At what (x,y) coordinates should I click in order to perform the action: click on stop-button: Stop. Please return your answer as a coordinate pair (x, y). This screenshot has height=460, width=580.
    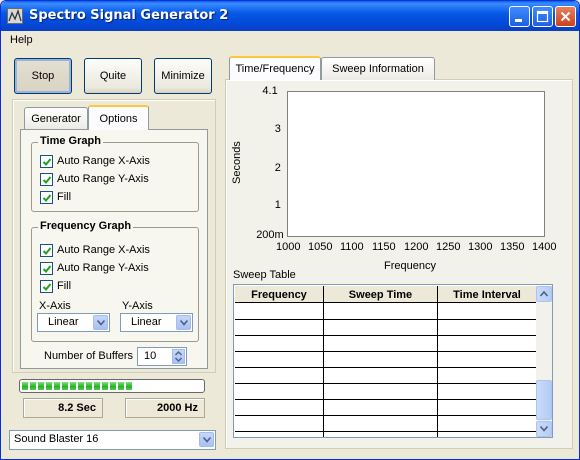
    Looking at the image, I should click on (43, 76).